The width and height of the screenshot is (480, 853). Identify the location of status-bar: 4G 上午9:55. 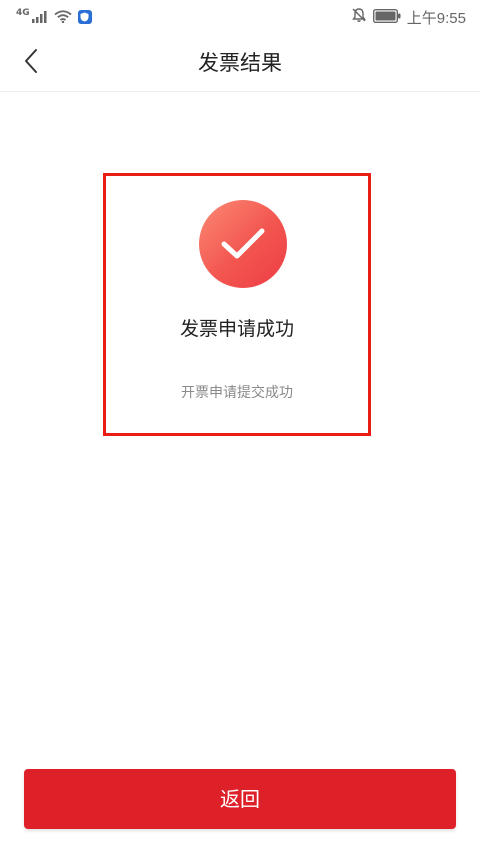
(240, 17).